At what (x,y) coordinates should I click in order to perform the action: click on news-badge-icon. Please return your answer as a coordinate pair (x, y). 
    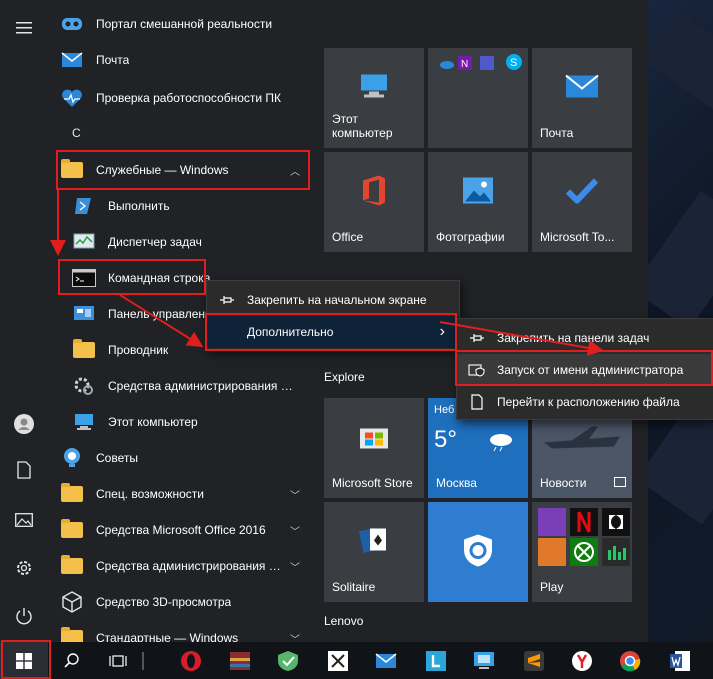
    Looking at the image, I should click on (620, 483).